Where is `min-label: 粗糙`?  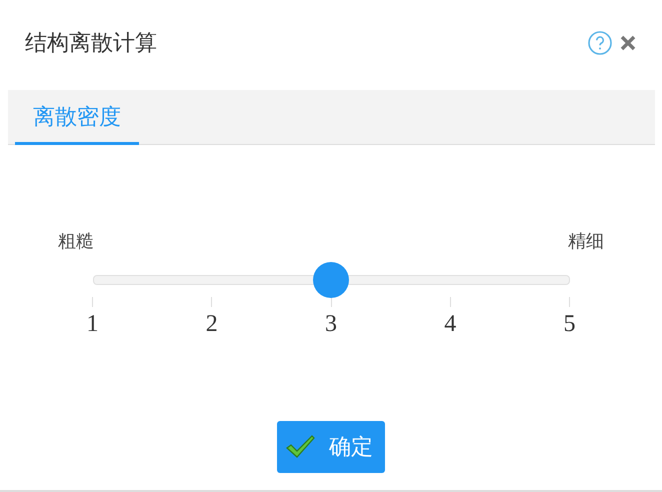
min-label: 粗糙 is located at coordinates (76, 241).